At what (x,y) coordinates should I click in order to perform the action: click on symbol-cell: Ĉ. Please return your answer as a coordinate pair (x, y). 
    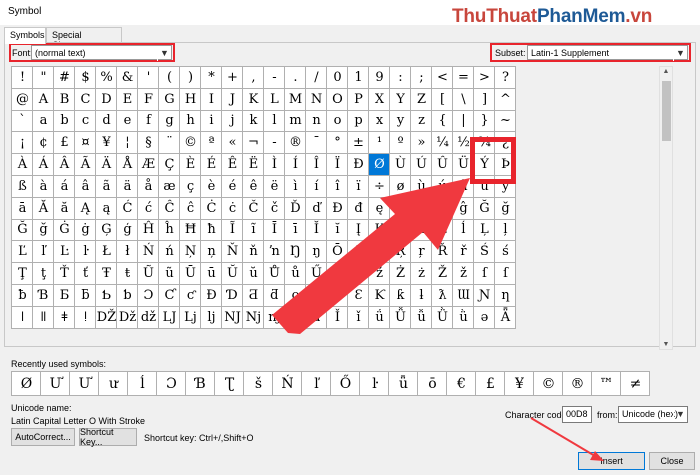
    Looking at the image, I should click on (169, 208).